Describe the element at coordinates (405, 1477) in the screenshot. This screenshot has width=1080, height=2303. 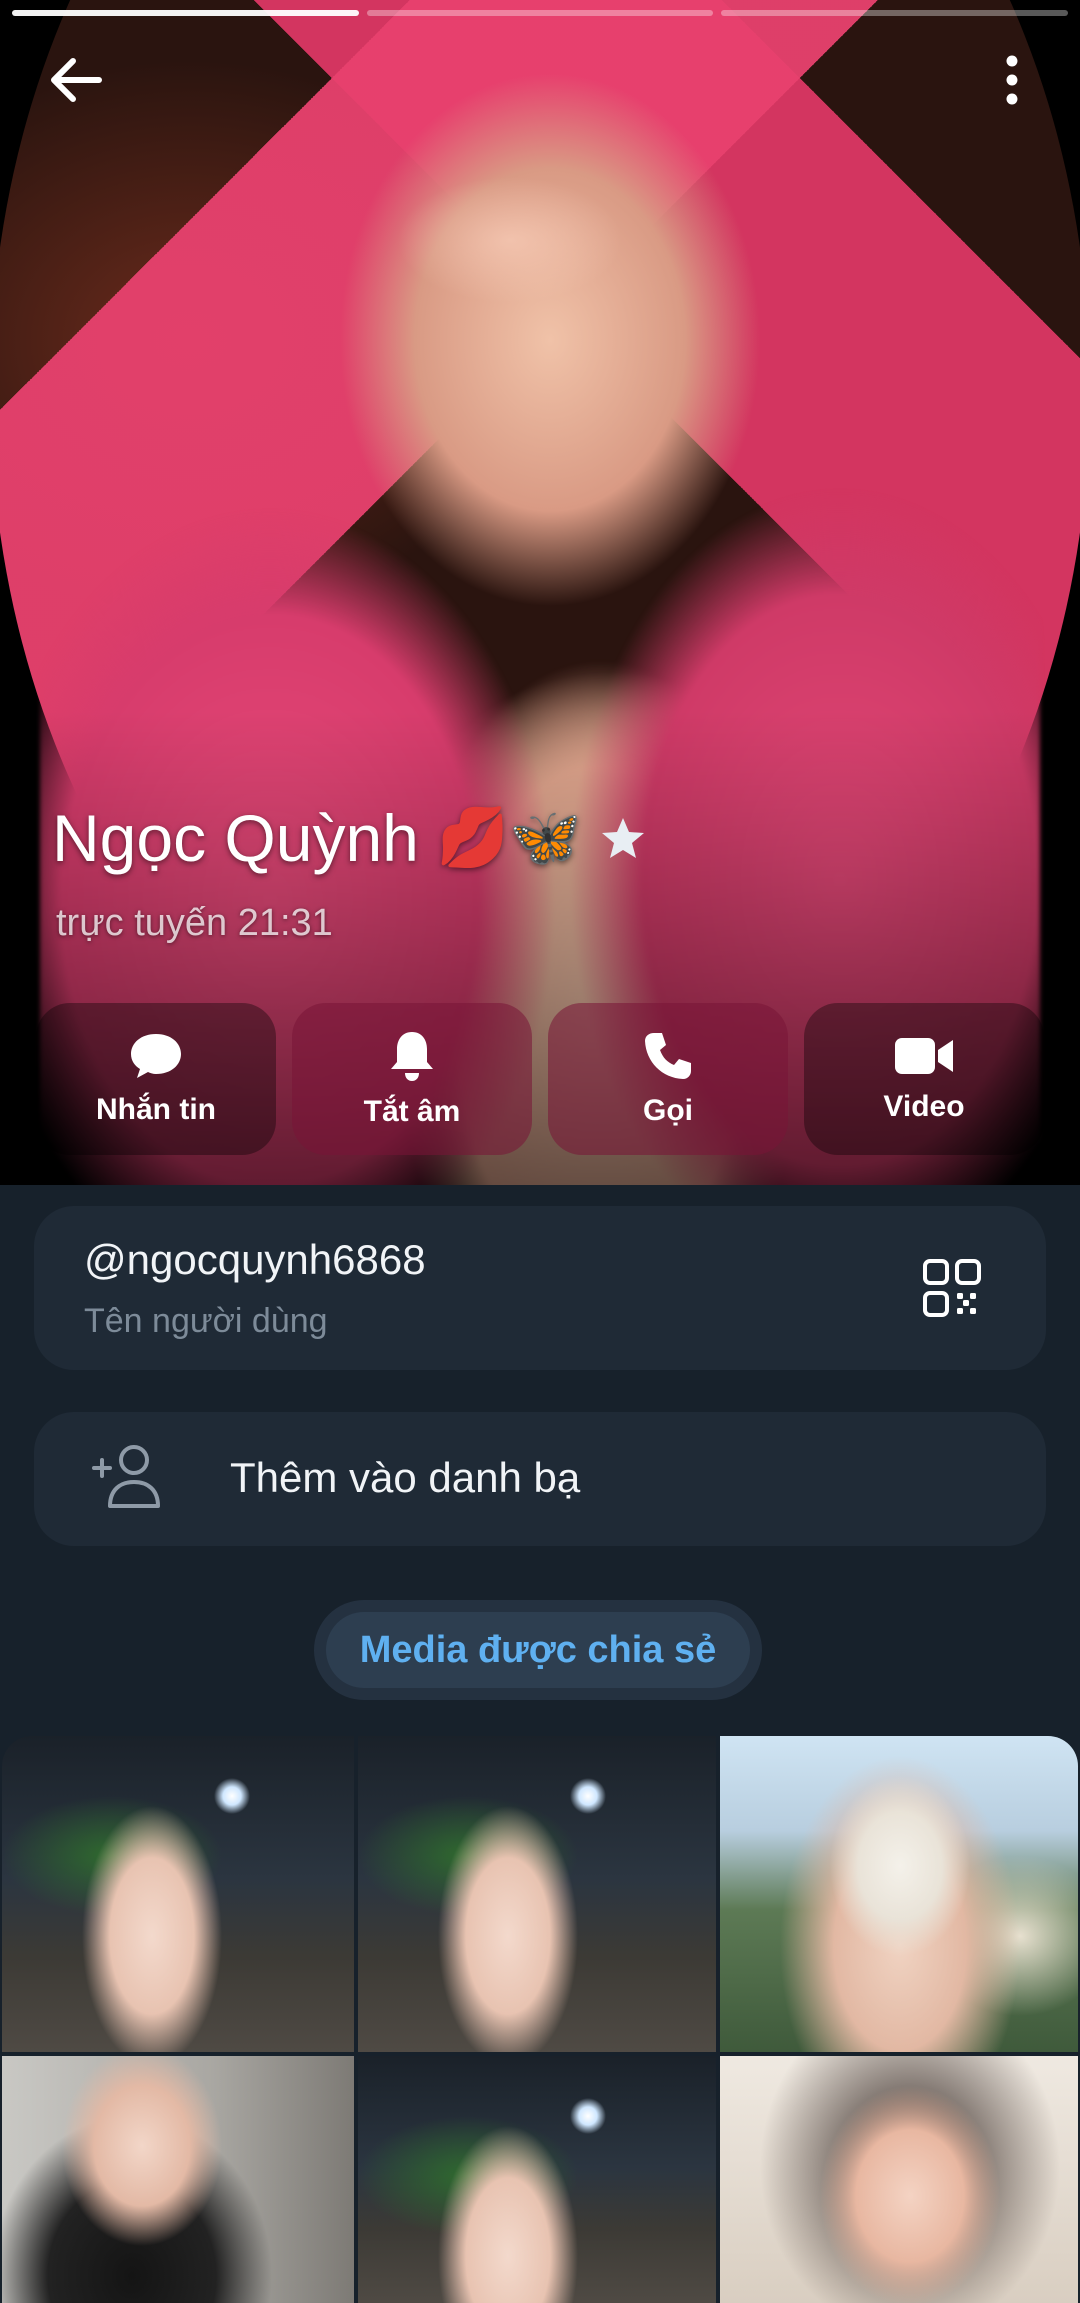
I see `add-contact-label: Thêm vào danh bạ` at that location.